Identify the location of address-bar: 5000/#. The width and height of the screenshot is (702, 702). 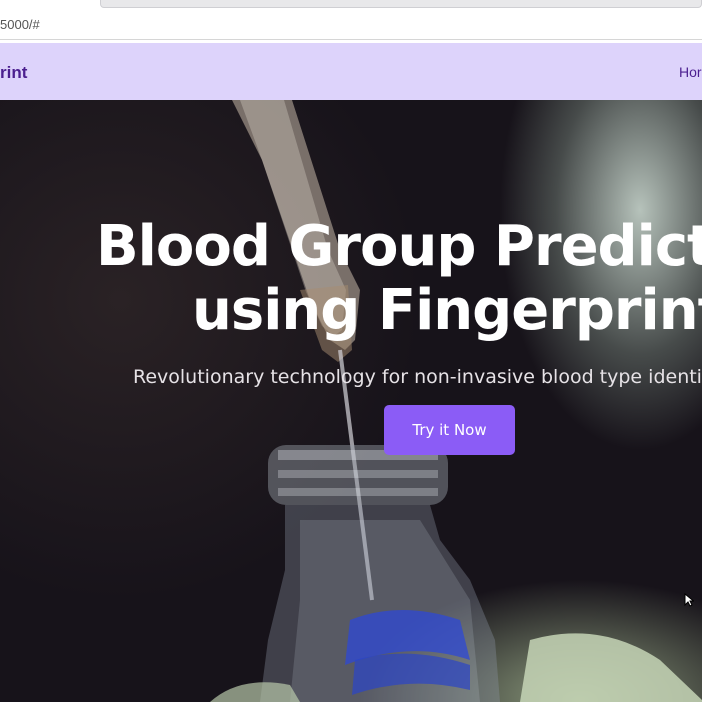
(351, 25).